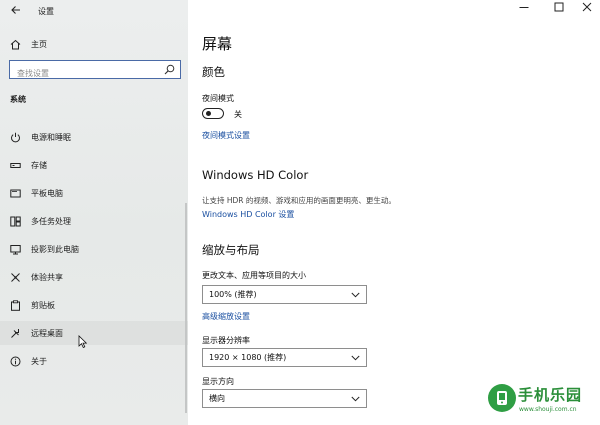 This screenshot has width=600, height=425. I want to click on watermark-logo: 手机乐园 www.shouji.com.cn, so click(541, 401).